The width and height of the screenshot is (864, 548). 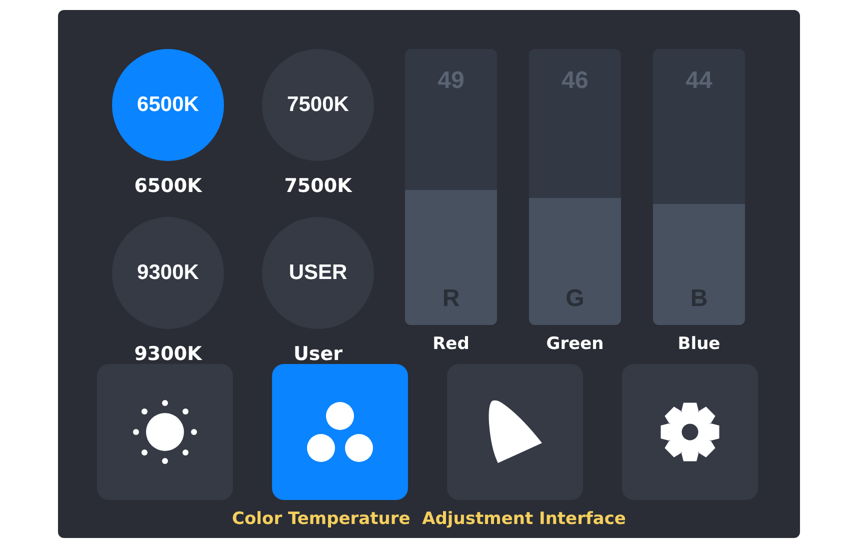 What do you see at coordinates (699, 344) in the screenshot?
I see `channel-label: Blue` at bounding box center [699, 344].